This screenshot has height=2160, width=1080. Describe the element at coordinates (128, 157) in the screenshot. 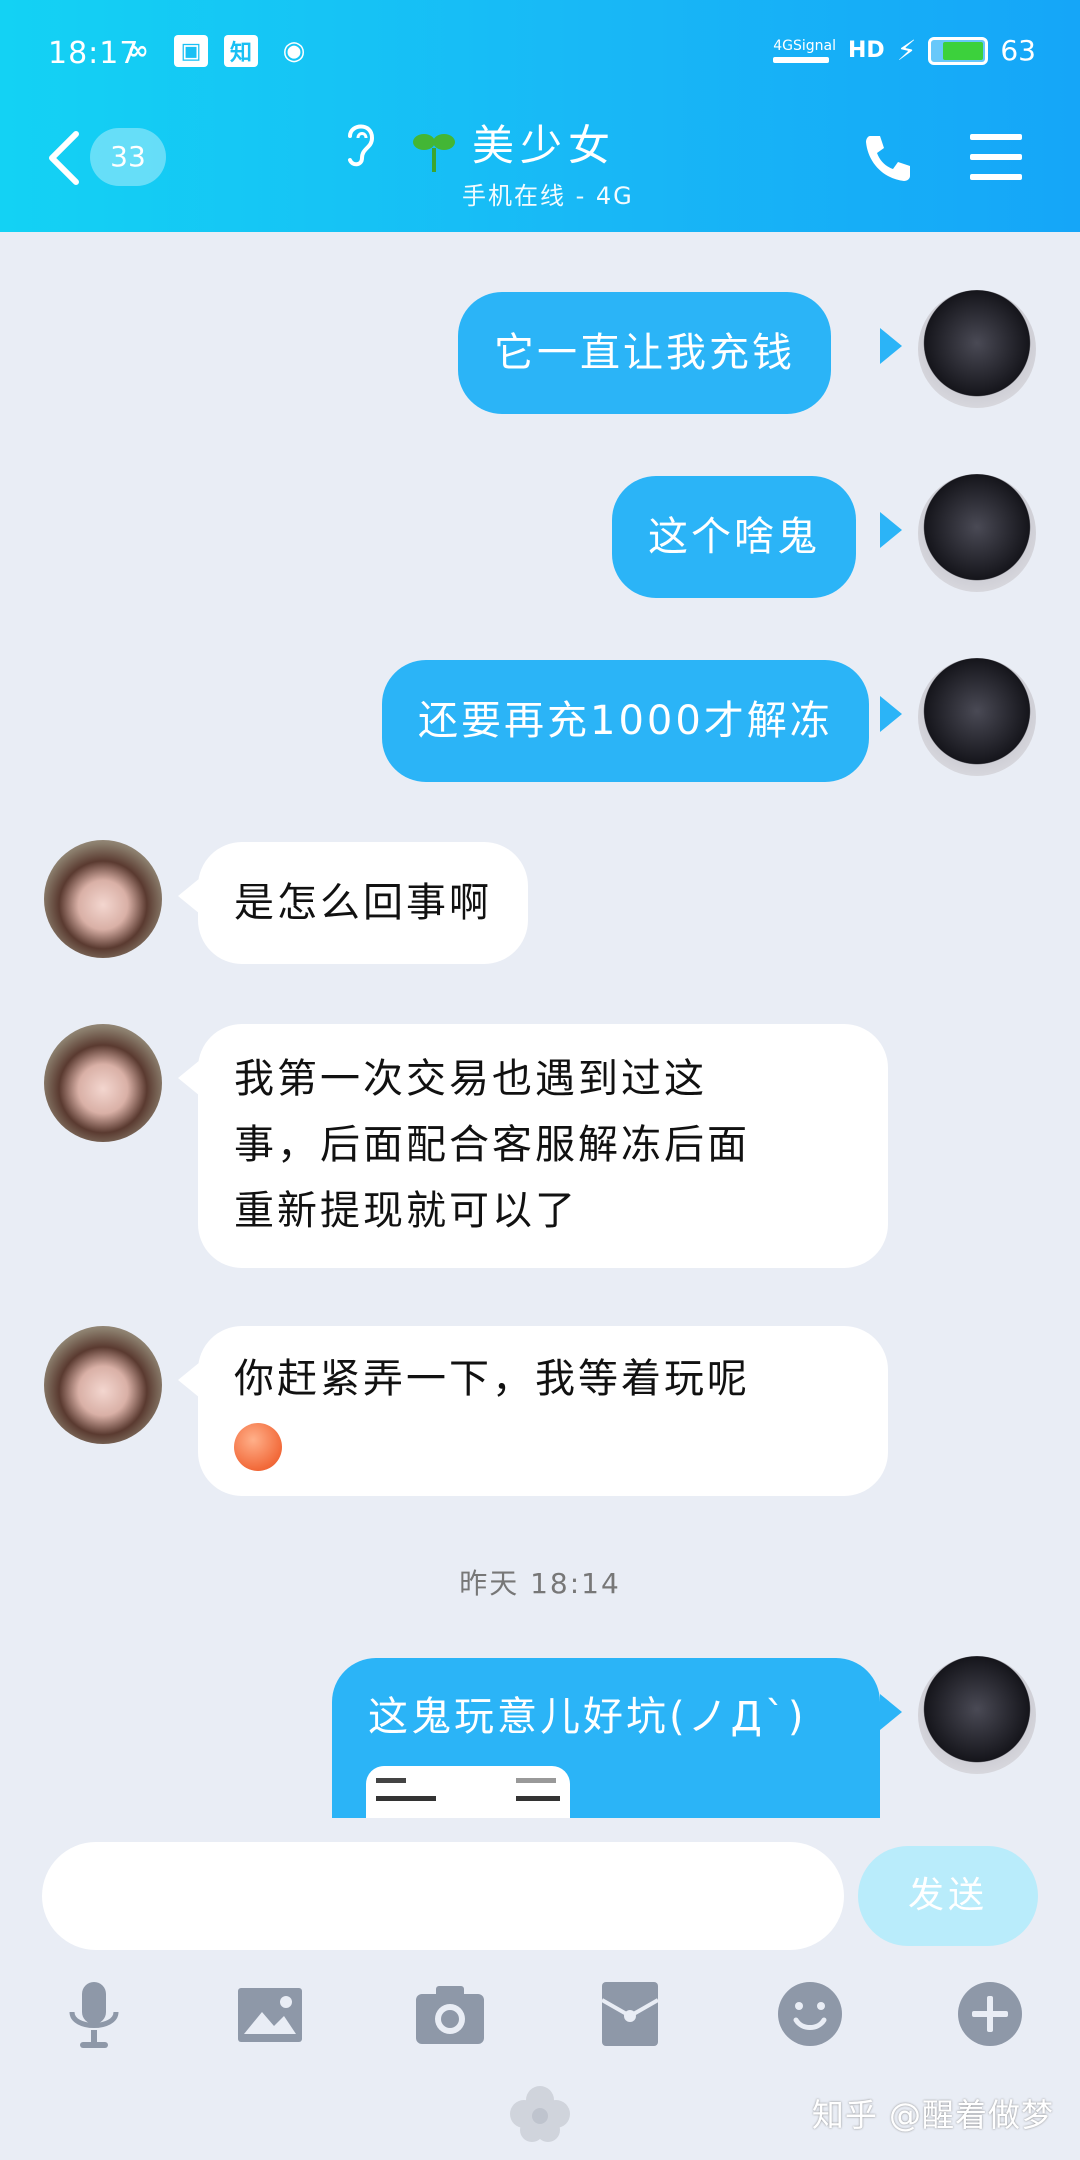

I see `unread-badge: 33` at that location.